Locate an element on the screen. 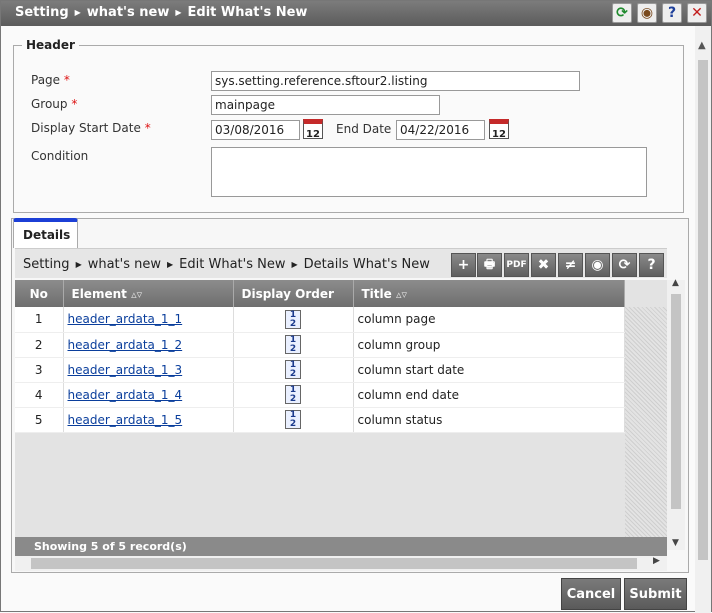 The width and height of the screenshot is (712, 613). row-no: 2 is located at coordinates (39, 345).